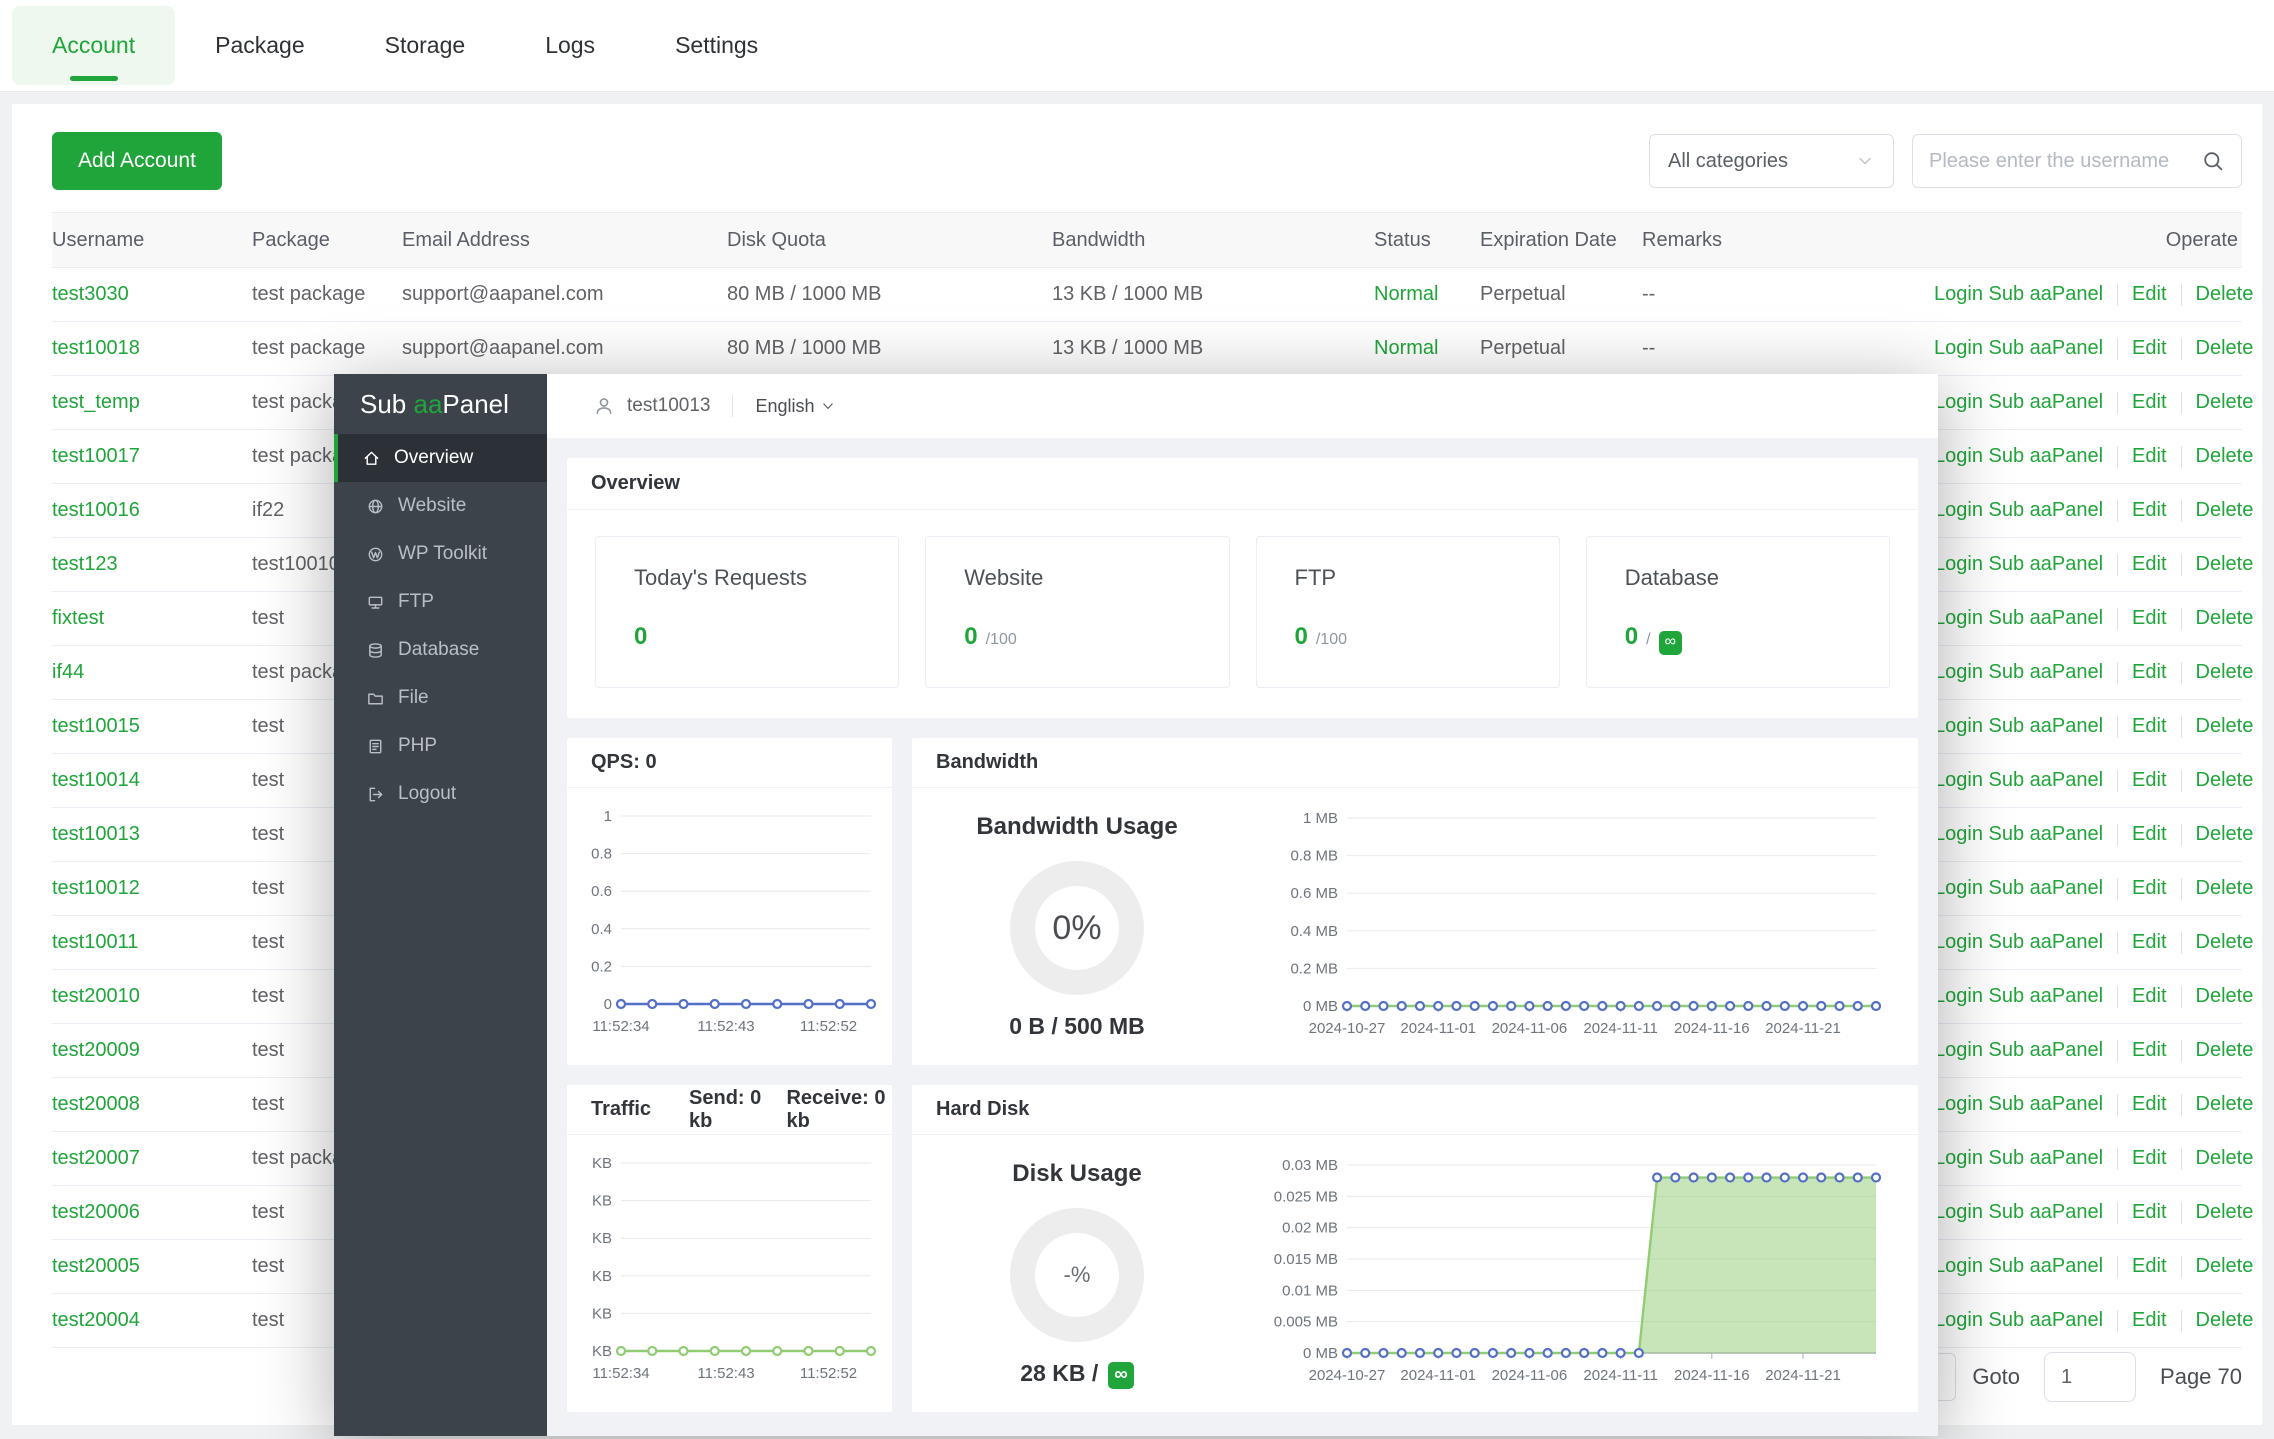 The image size is (2274, 1439). Describe the element at coordinates (440, 554) in the screenshot. I see `sidebar-item-wp-toolkit: WP Toolkit` at that location.